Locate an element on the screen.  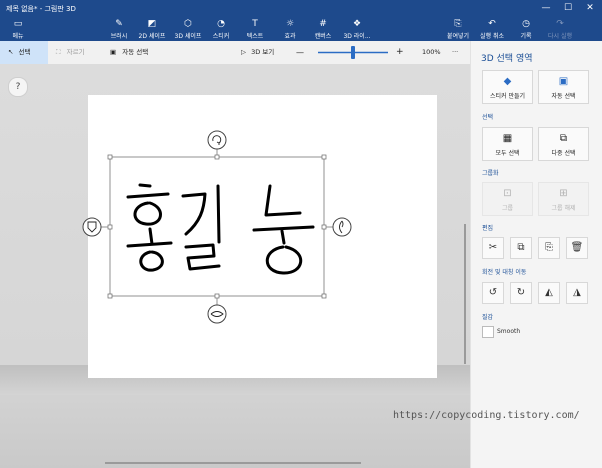
history-icon: ◷ is located at coordinates (526, 24).